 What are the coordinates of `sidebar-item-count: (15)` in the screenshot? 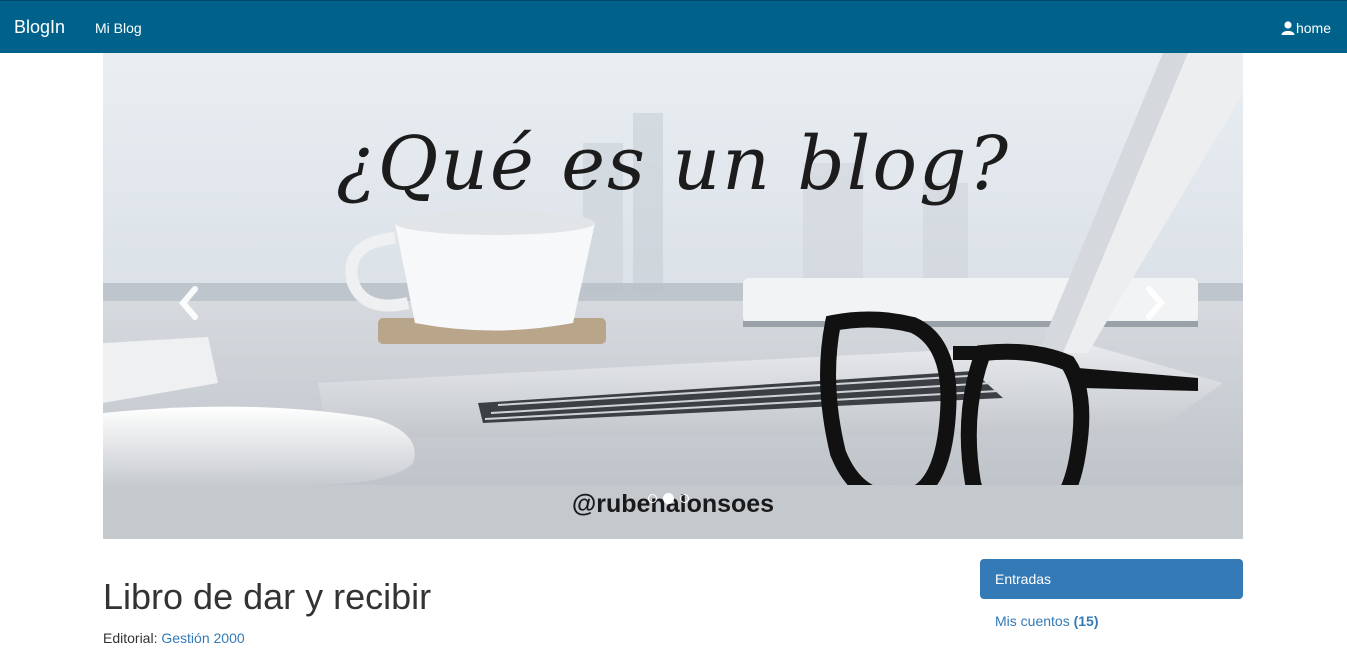 It's located at (1086, 621).